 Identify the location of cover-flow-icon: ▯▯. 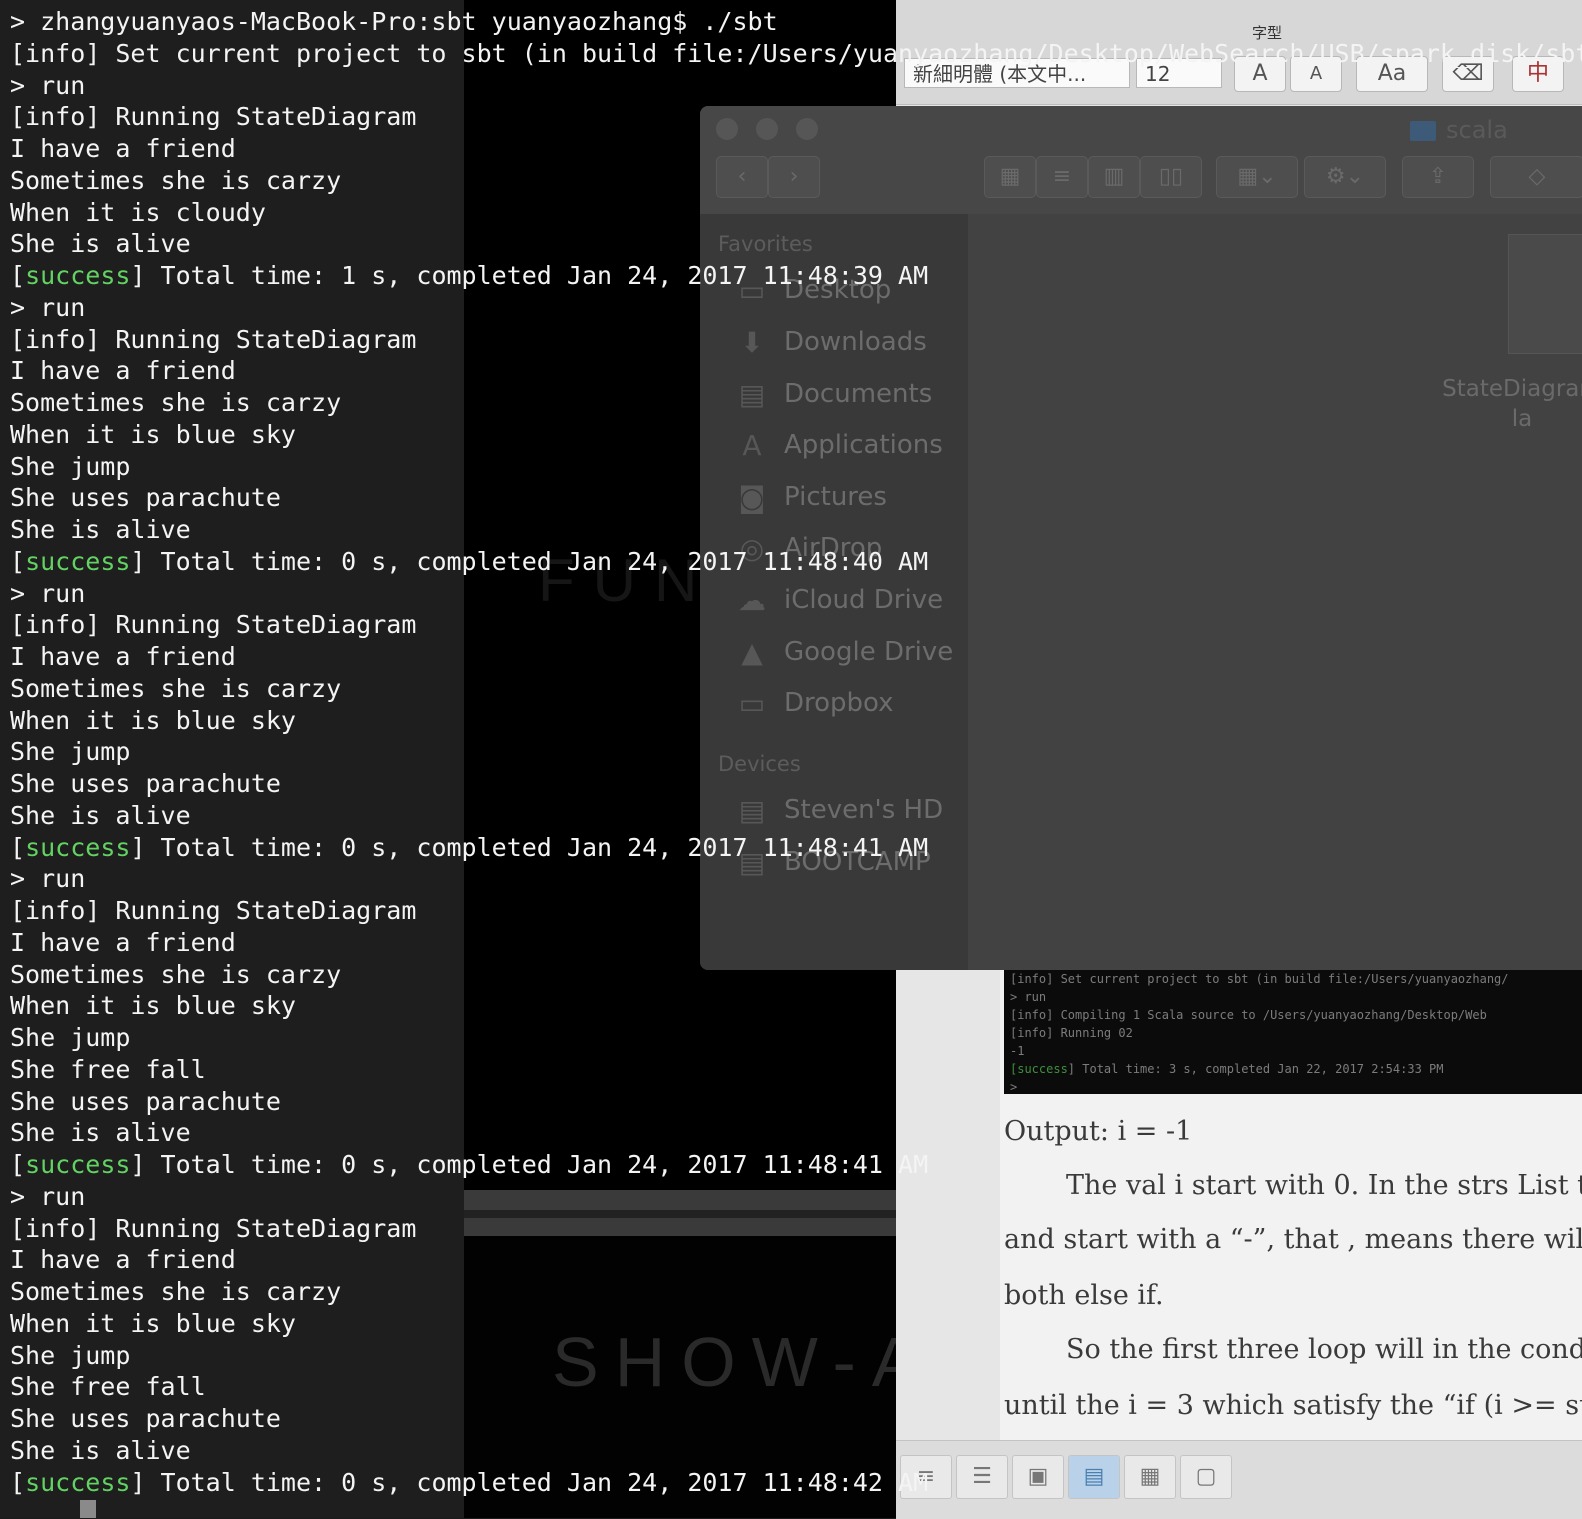
(1171, 177).